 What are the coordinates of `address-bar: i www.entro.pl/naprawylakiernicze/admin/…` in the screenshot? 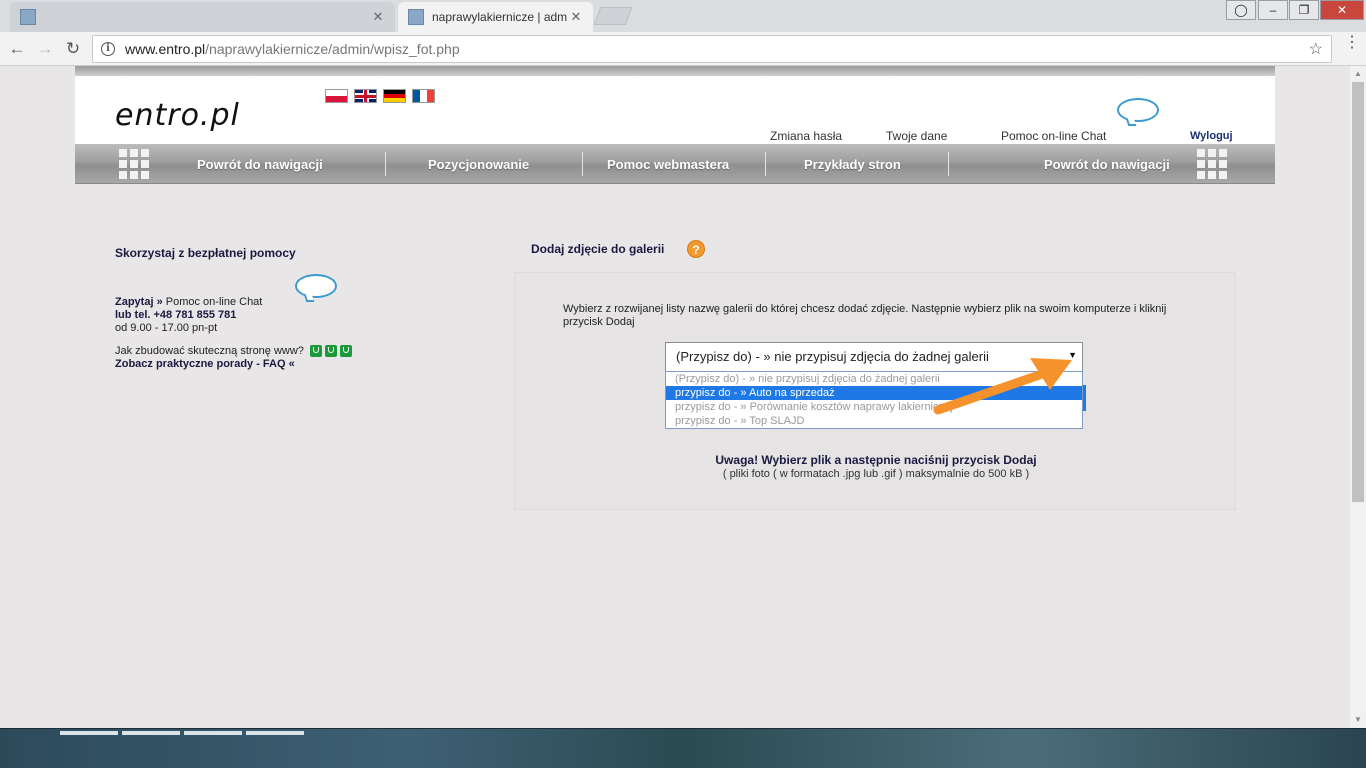 It's located at (712, 49).